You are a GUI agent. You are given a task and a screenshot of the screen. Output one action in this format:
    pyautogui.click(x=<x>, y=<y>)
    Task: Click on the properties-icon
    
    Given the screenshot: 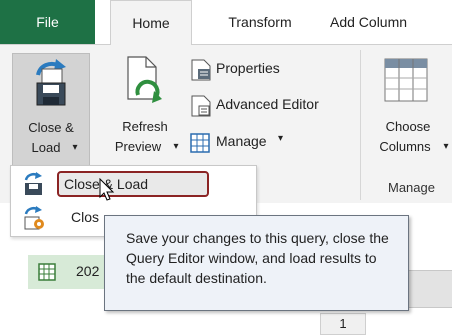 What is the action you would take?
    pyautogui.click(x=201, y=70)
    